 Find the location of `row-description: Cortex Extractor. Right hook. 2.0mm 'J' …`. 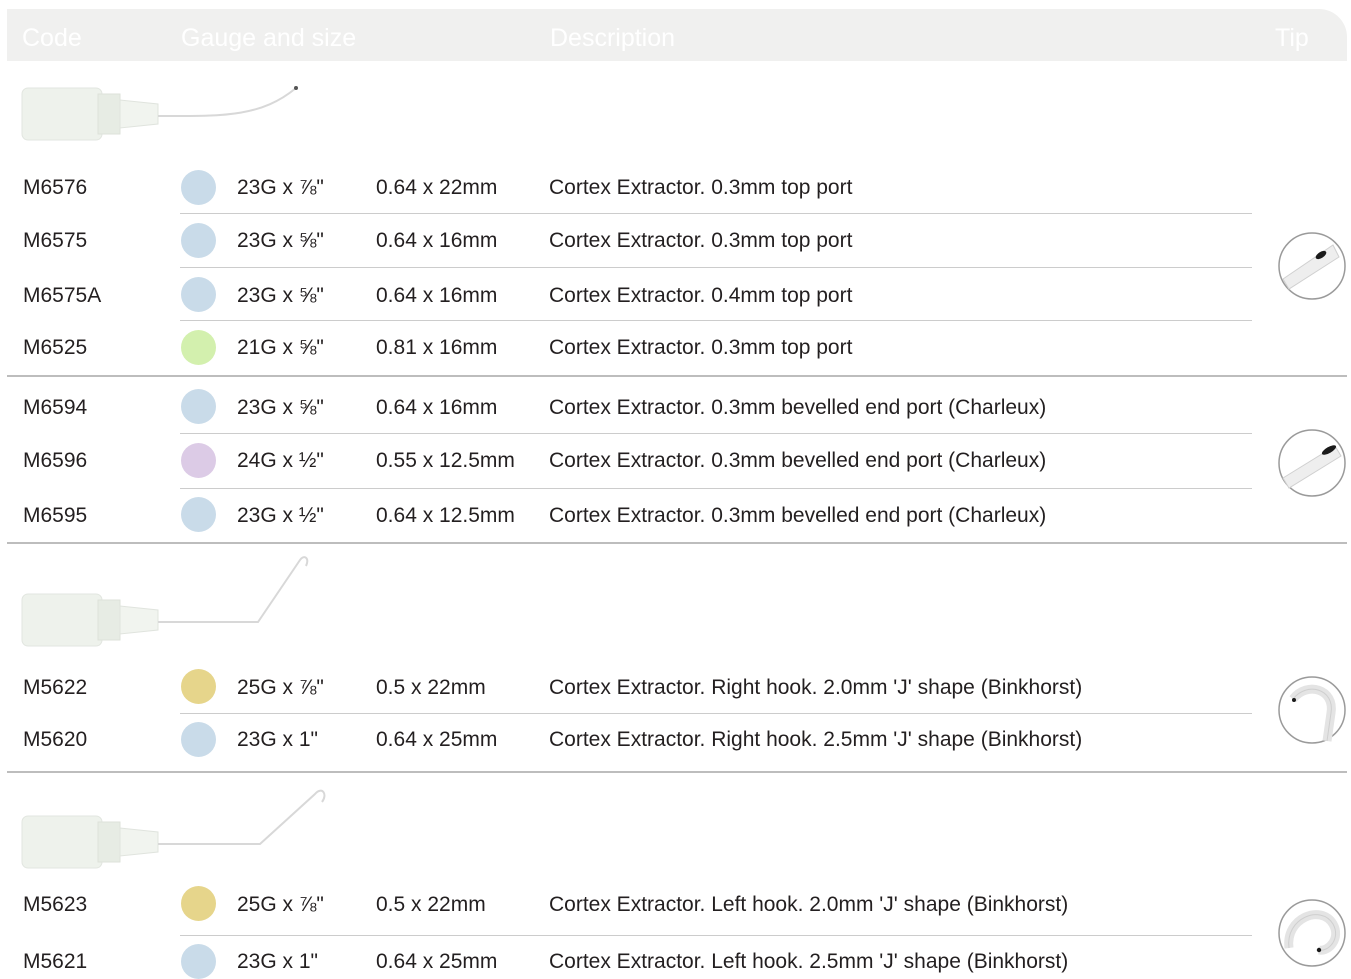

row-description: Cortex Extractor. Right hook. 2.0mm 'J' … is located at coordinates (816, 687).